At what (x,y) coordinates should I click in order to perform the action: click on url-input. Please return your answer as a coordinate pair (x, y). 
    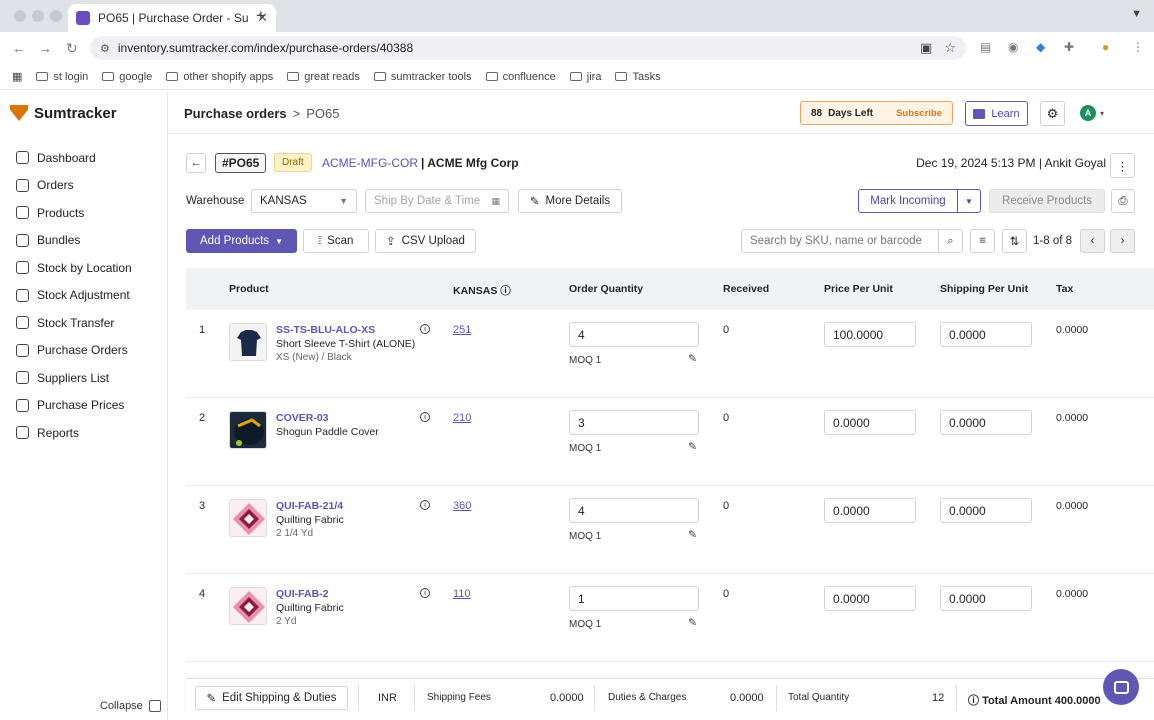
    Looking at the image, I should click on (513, 48).